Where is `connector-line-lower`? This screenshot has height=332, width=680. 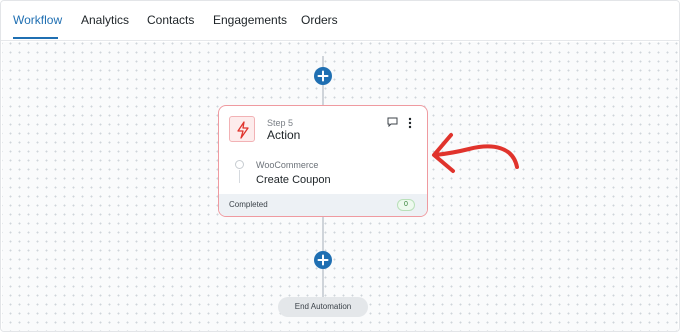
connector-line-lower is located at coordinates (323, 234).